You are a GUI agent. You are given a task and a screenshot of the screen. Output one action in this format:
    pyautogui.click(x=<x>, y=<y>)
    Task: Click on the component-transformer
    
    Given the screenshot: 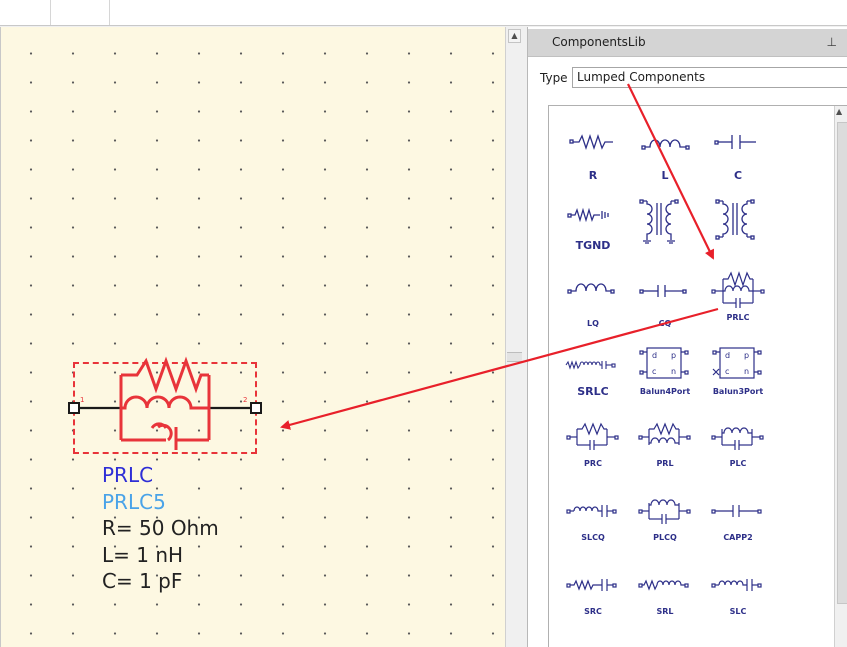 What is the action you would take?
    pyautogui.click(x=665, y=224)
    